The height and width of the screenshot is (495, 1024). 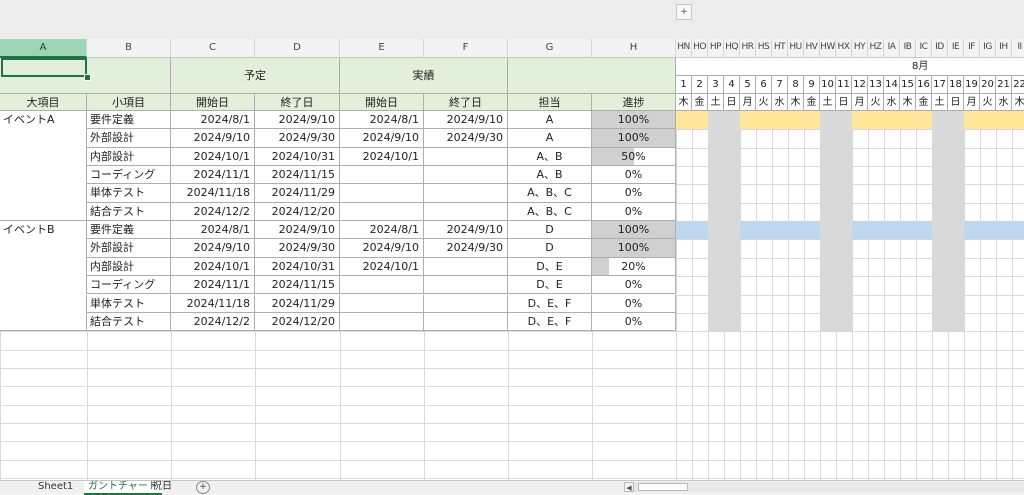 What do you see at coordinates (297, 102) in the screenshot?
I see `sub-header-d: 終了日` at bounding box center [297, 102].